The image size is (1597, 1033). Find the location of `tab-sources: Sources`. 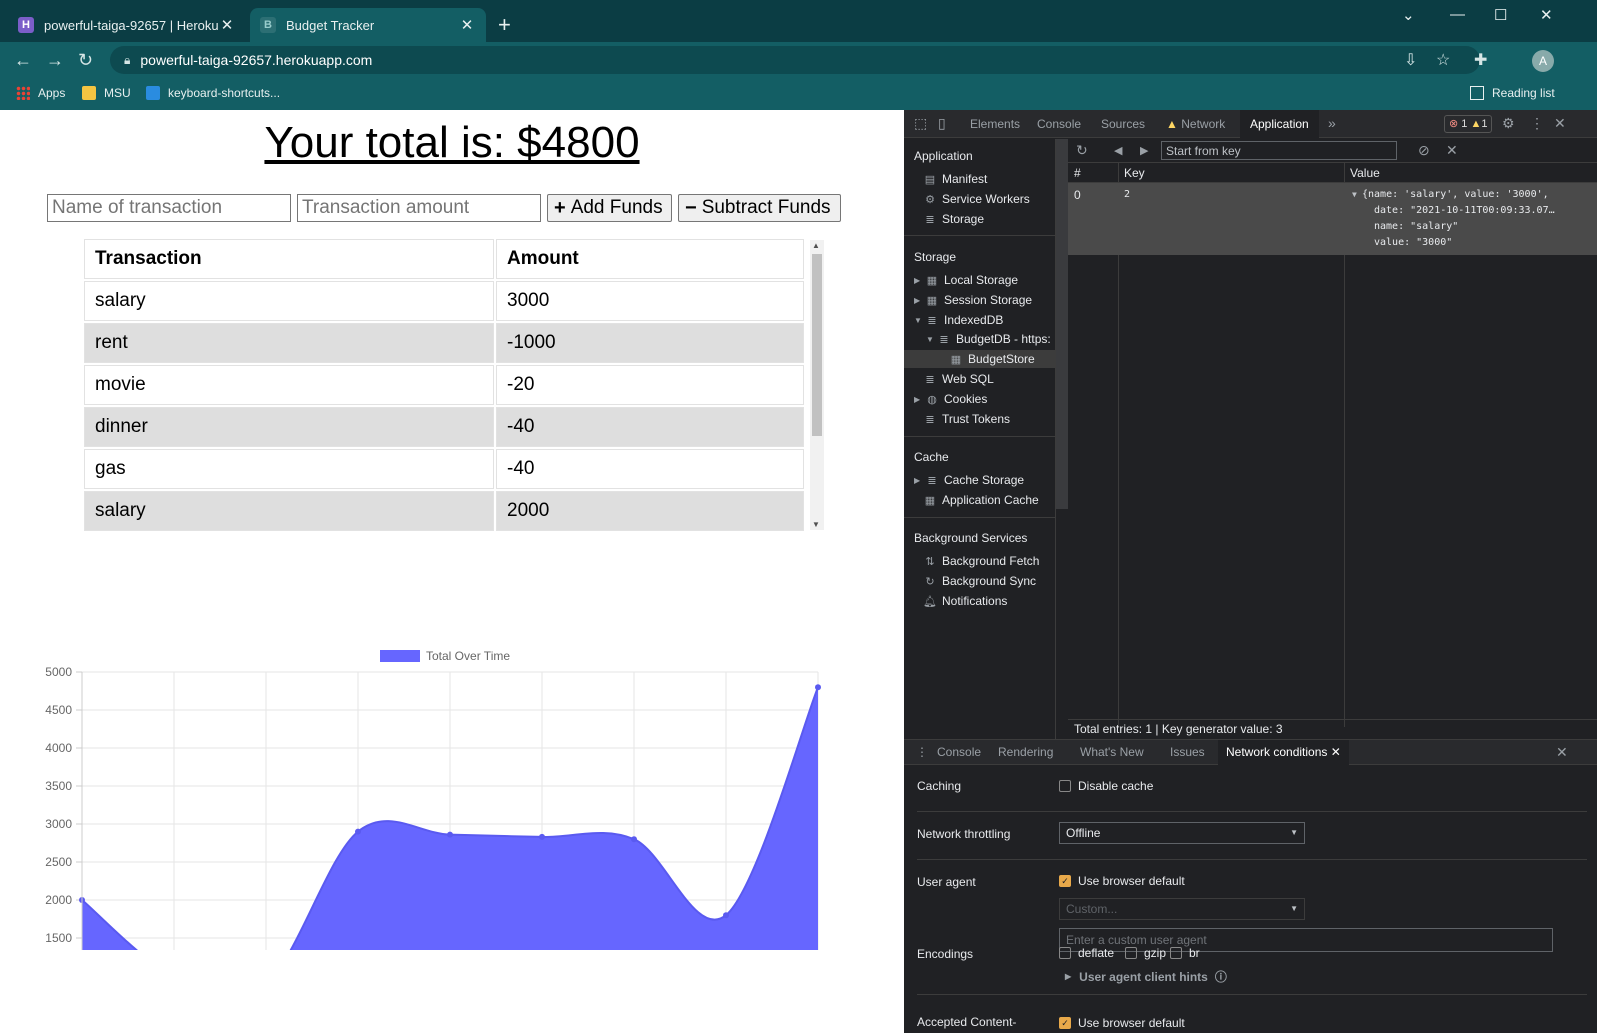

tab-sources: Sources is located at coordinates (1123, 124).